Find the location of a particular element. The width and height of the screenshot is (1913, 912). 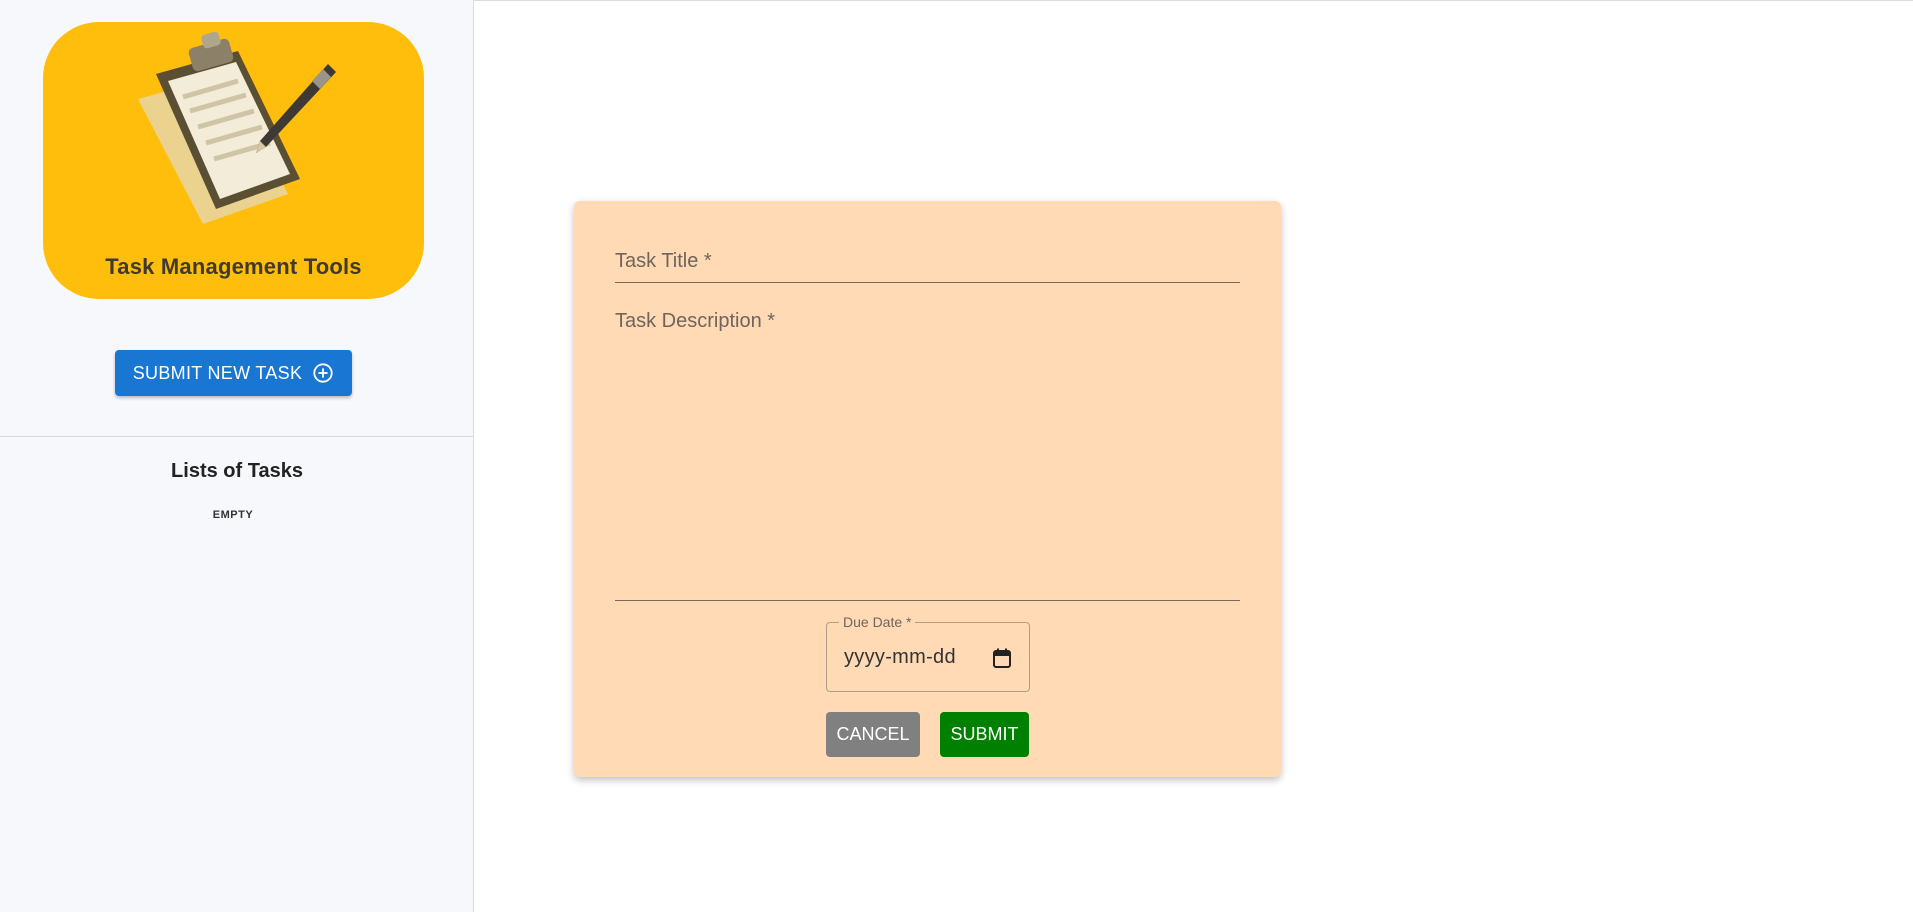

empty-list-label: EMPTY is located at coordinates (233, 515).